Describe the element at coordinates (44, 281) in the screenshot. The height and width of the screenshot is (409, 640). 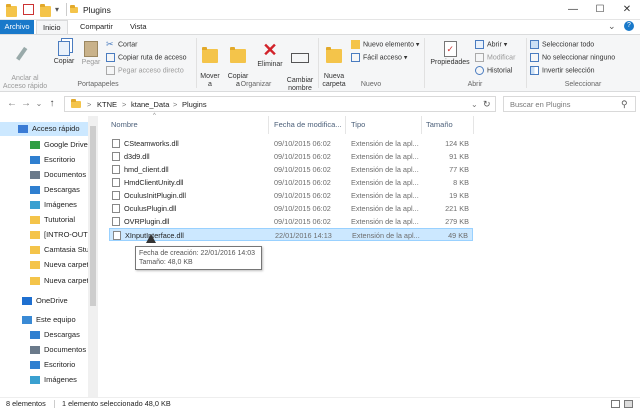
I see `sidebar-item: Nueva carpeta (2` at that location.